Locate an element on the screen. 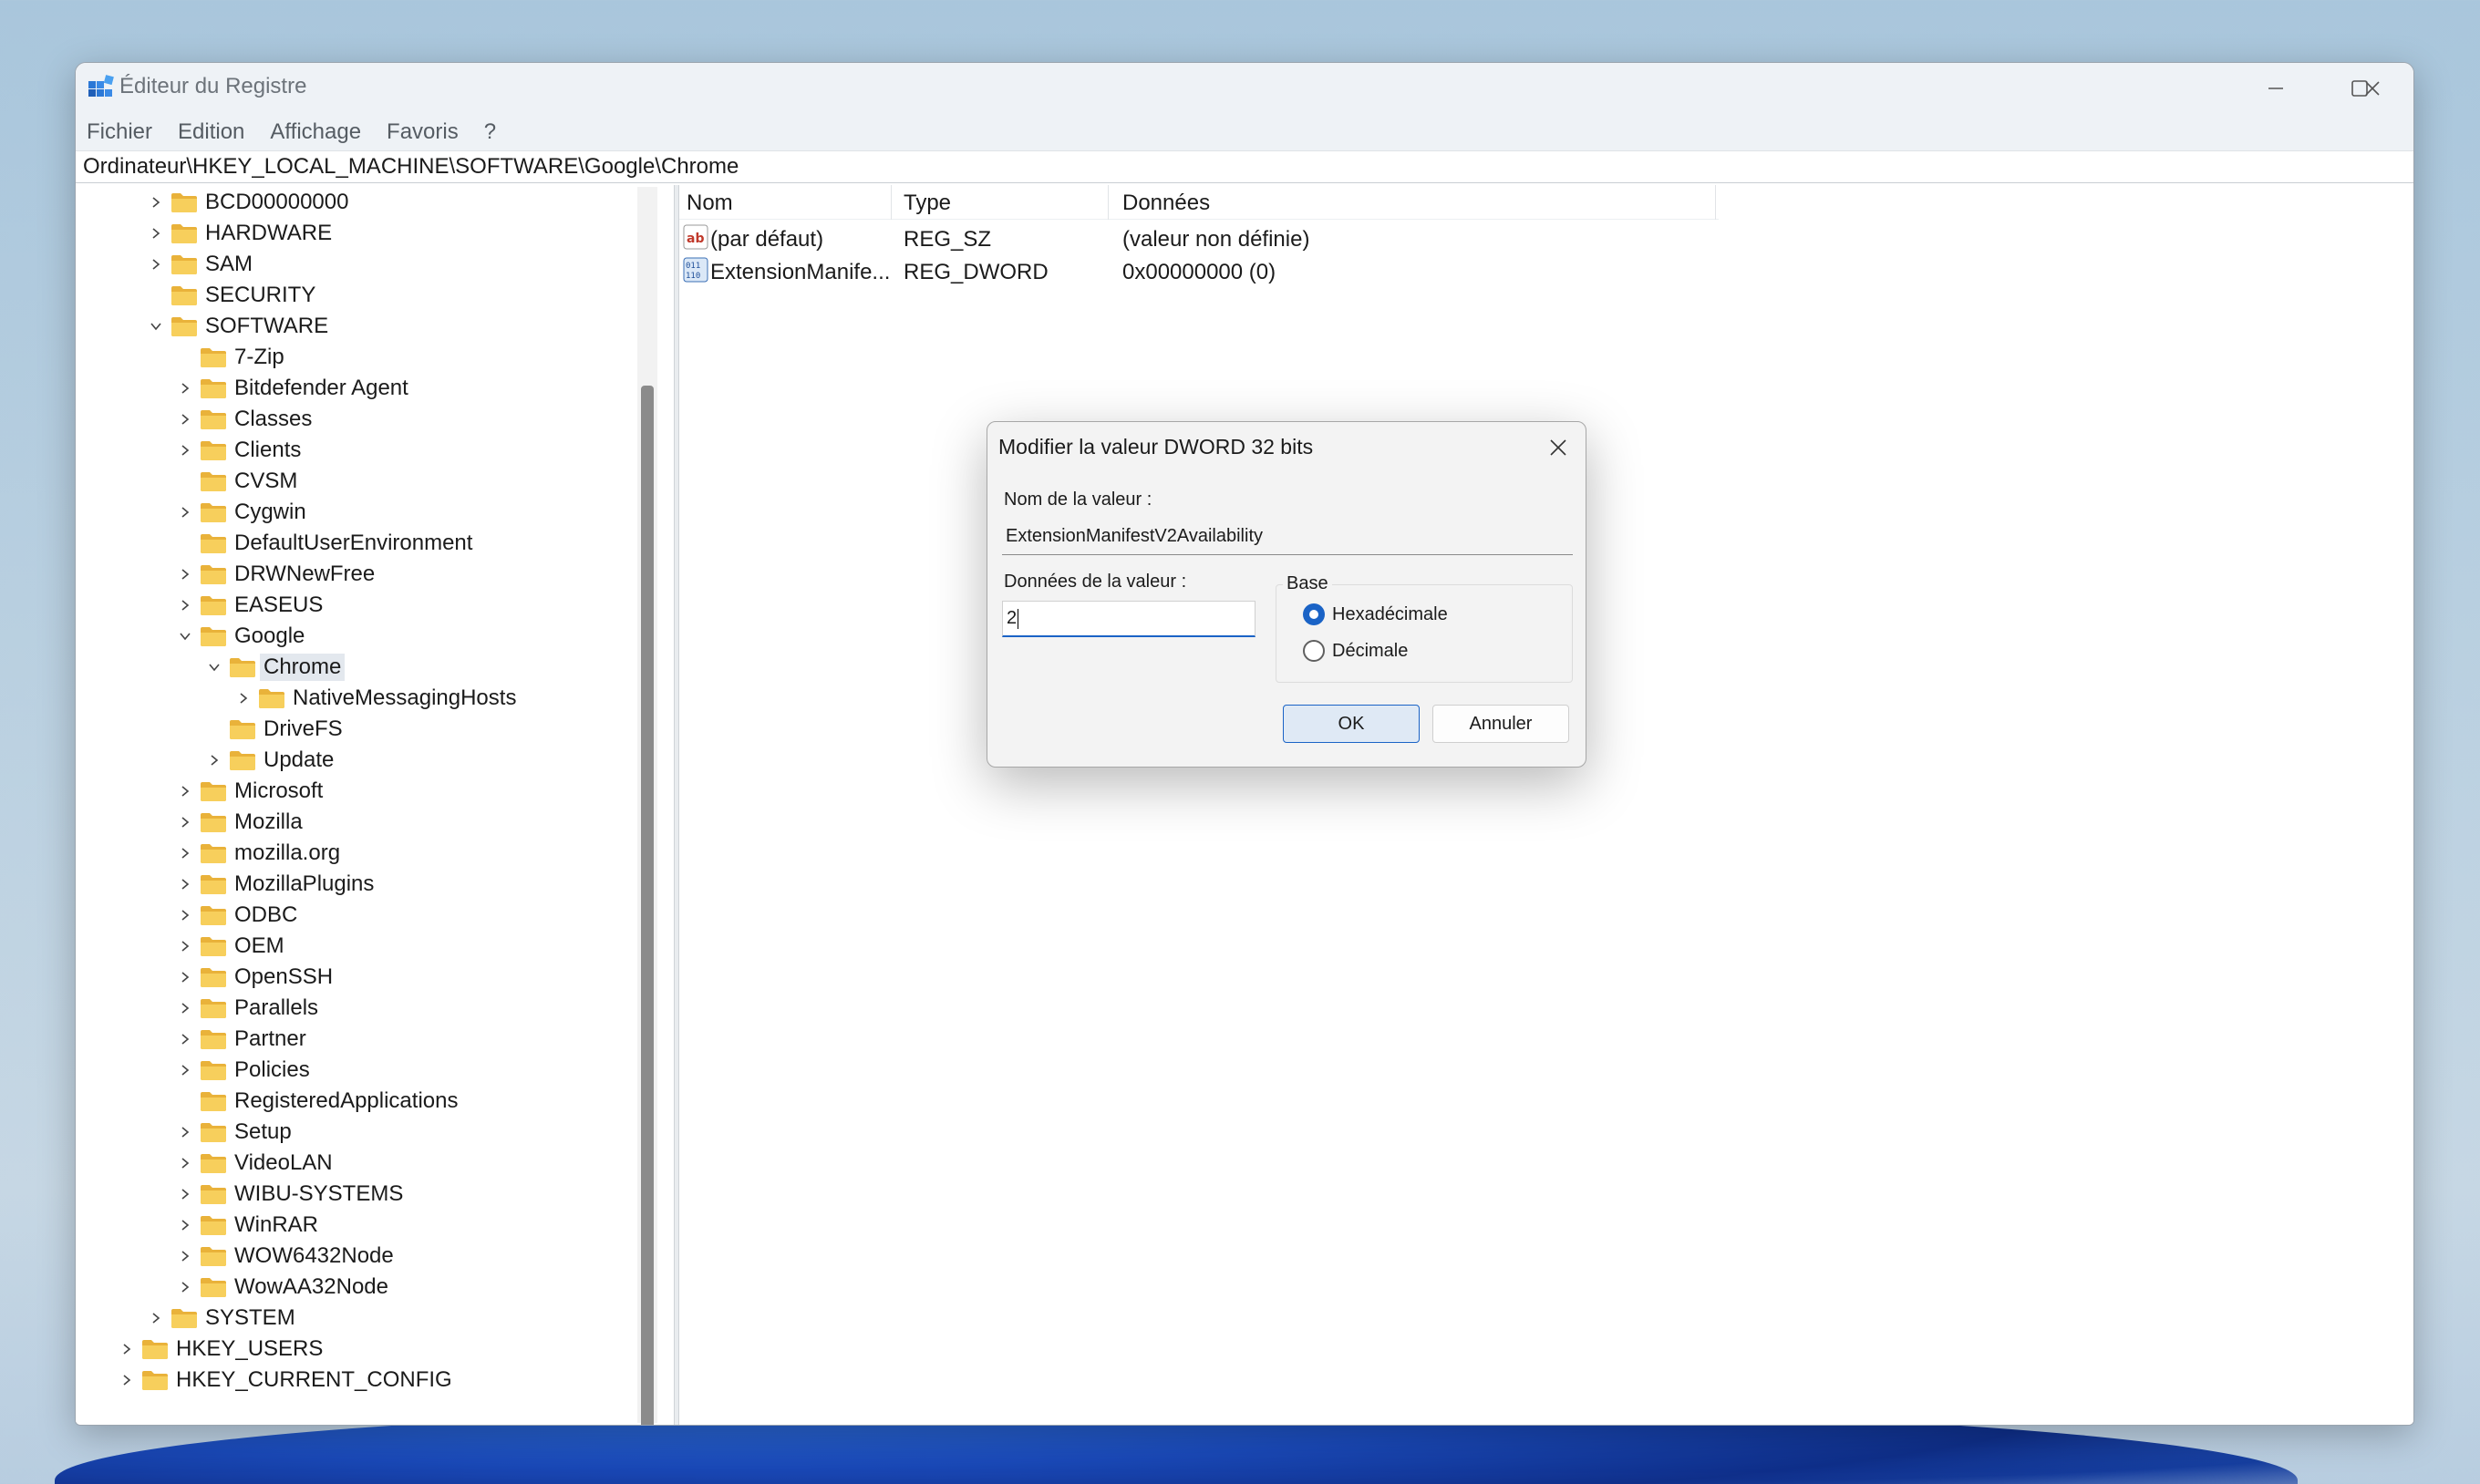 The width and height of the screenshot is (2480, 1484). tree-item: Bitdefender Agent is located at coordinates (291, 388).